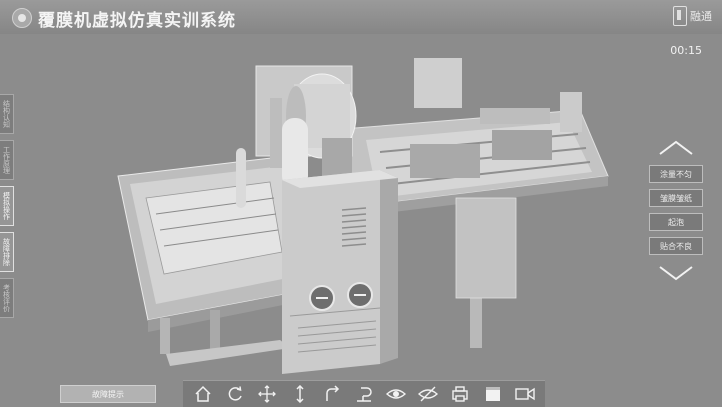 The width and height of the screenshot is (722, 407). I want to click on show-button, so click(396, 394).